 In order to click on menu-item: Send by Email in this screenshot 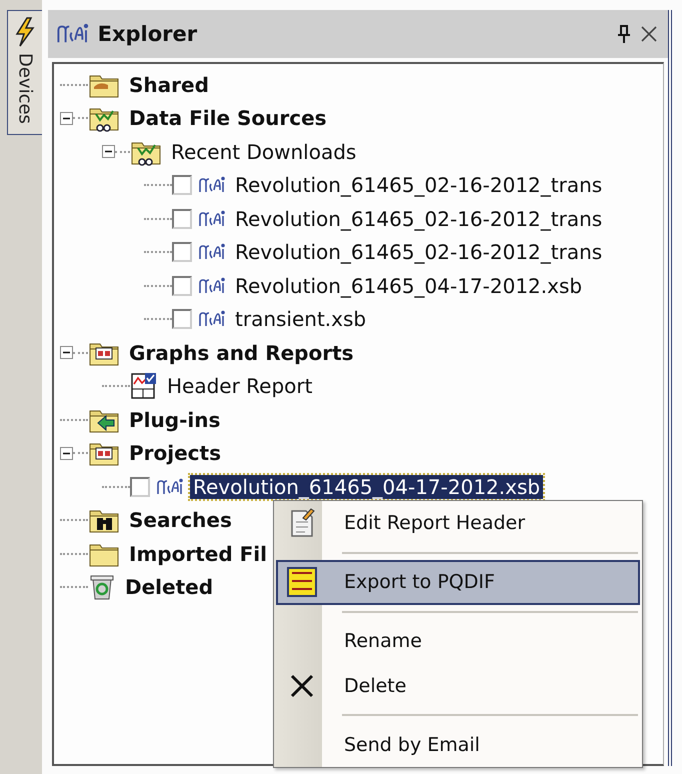, I will do `click(458, 744)`.